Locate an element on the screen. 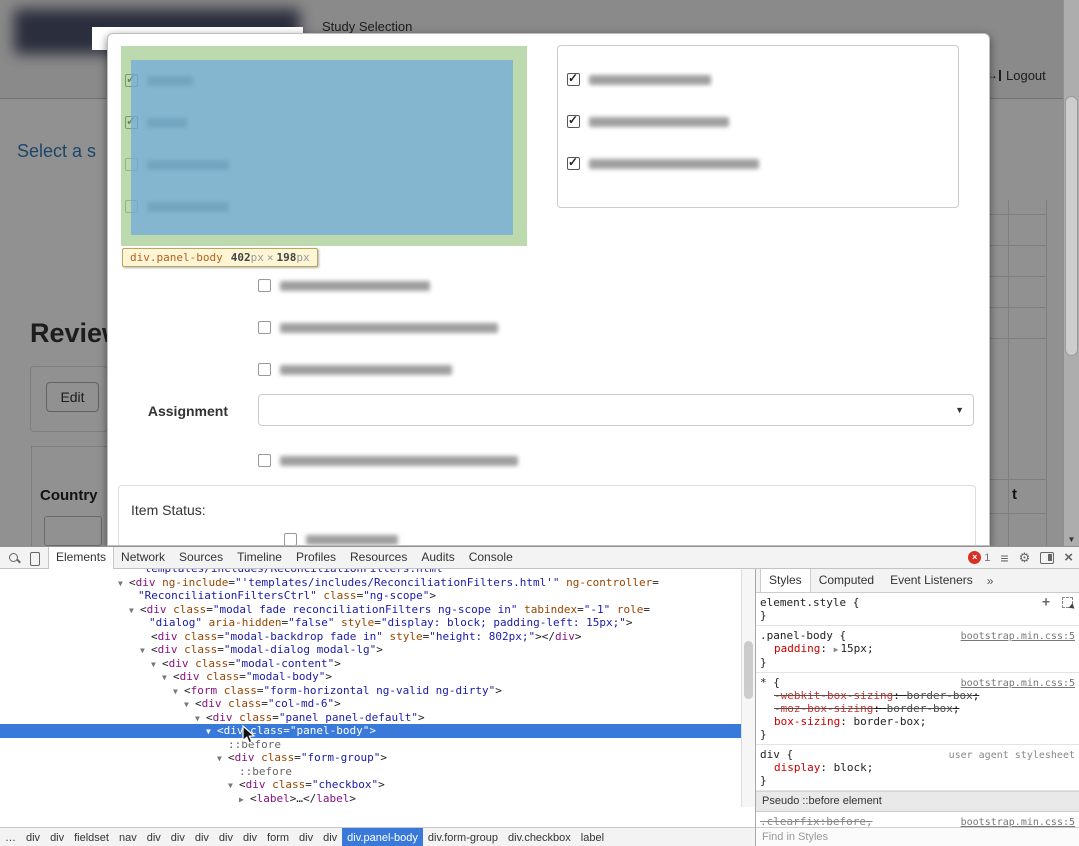  dom-tree-node-selected: ▼ <div class="panel-body"> is located at coordinates (370, 731).